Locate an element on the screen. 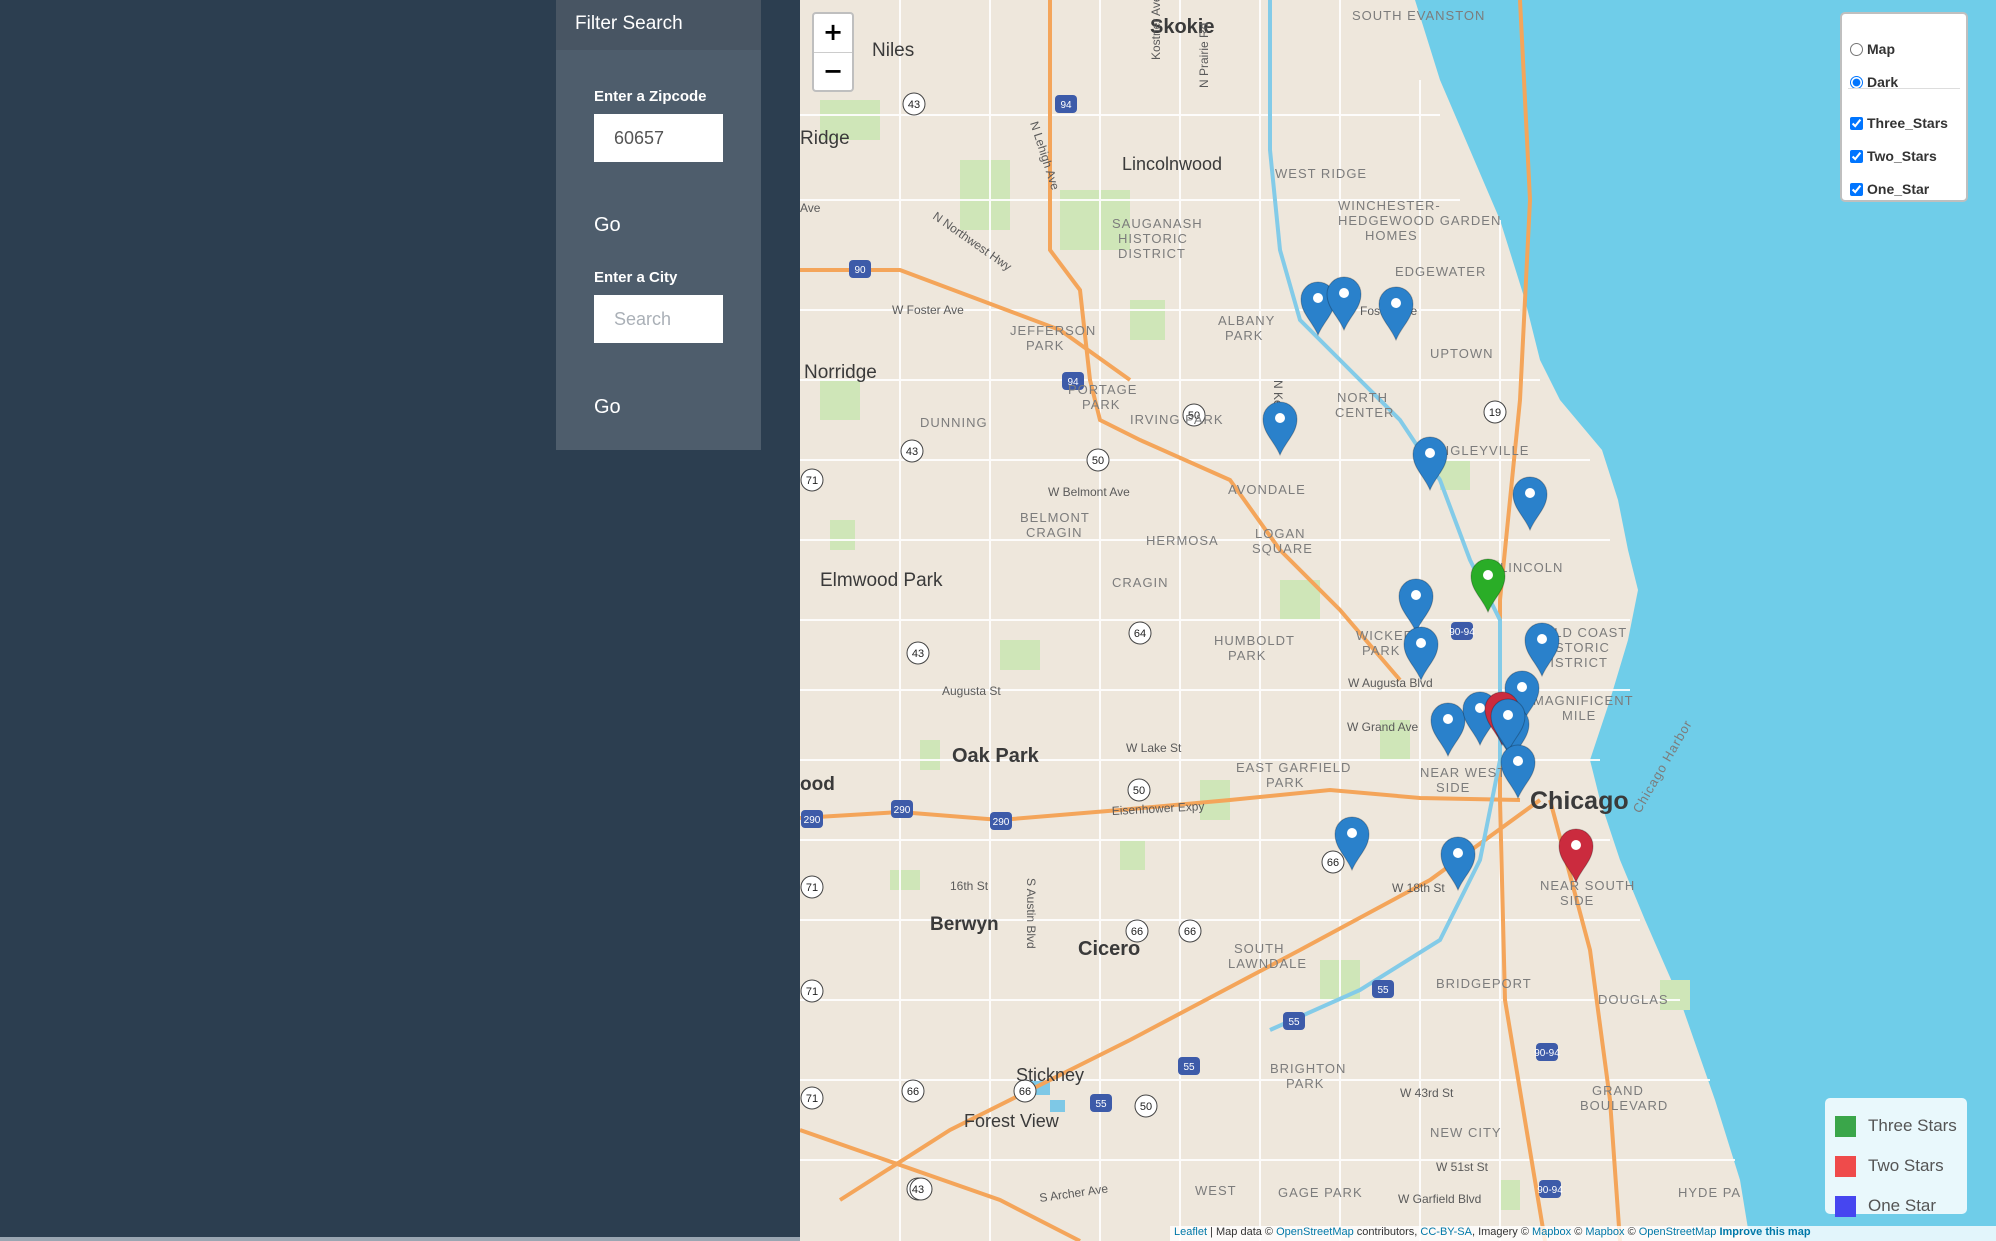 Image resolution: width=1996 pixels, height=1241 pixels. svg-text: 16th St is located at coordinates (969, 886).